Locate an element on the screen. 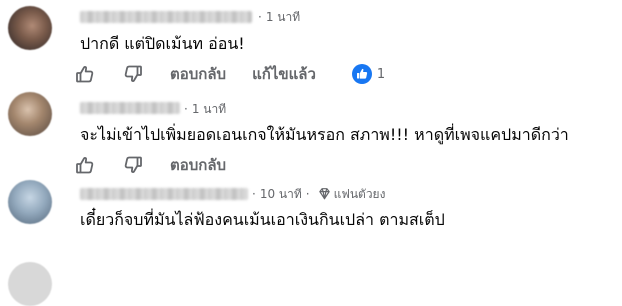 The height and width of the screenshot is (306, 622). comment-time: 10 นาที is located at coordinates (281, 194).